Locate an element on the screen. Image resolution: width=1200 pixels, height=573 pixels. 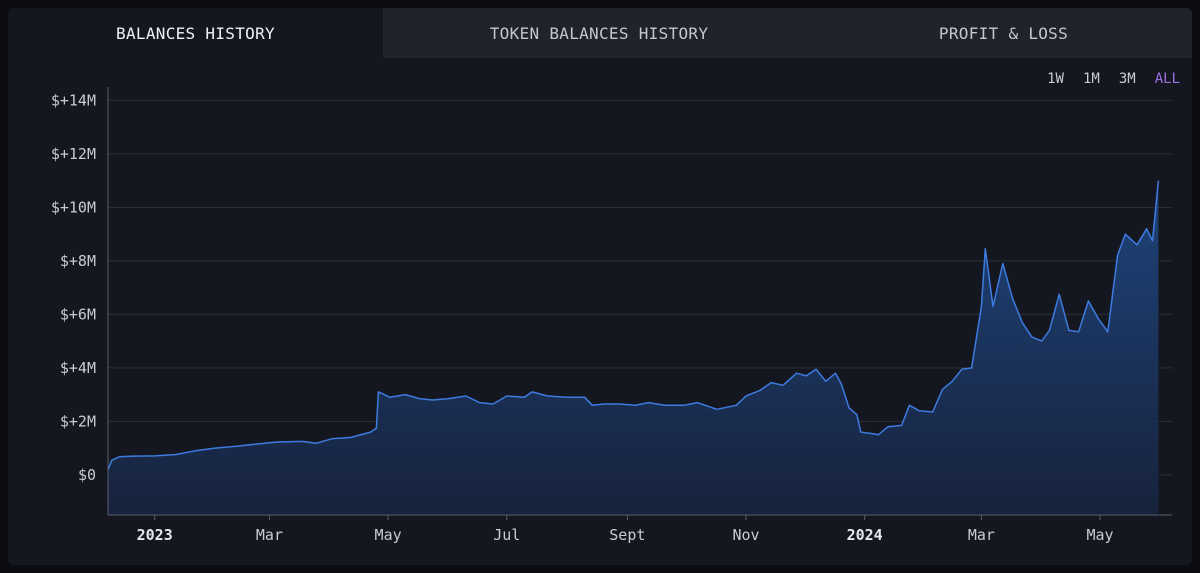
y-tick-label: $+14M is located at coordinates (73, 100).